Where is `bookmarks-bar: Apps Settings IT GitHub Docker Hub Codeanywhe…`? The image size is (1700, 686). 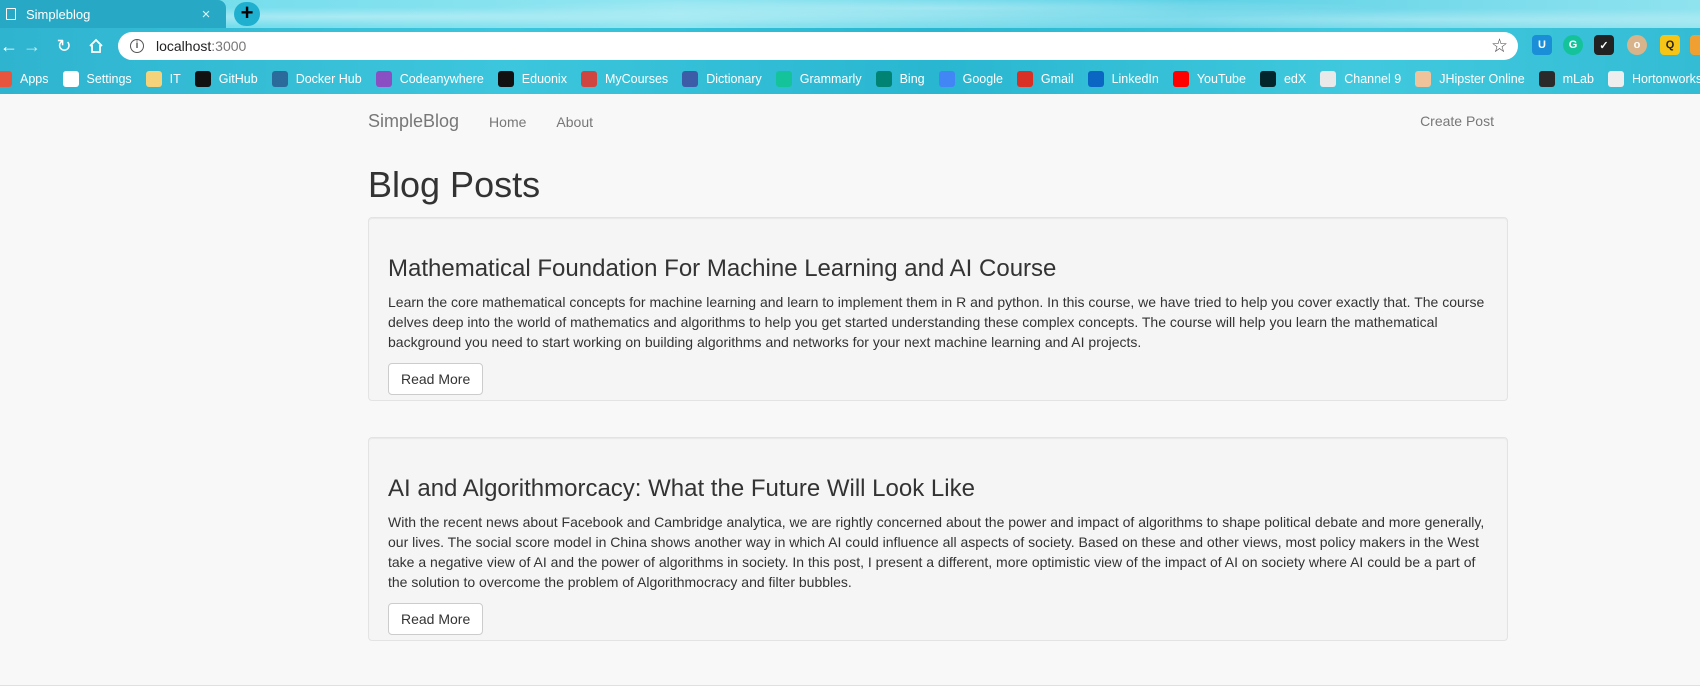
bookmarks-bar: Apps Settings IT GitHub Docker Hub Codeanywhe… is located at coordinates (850, 79).